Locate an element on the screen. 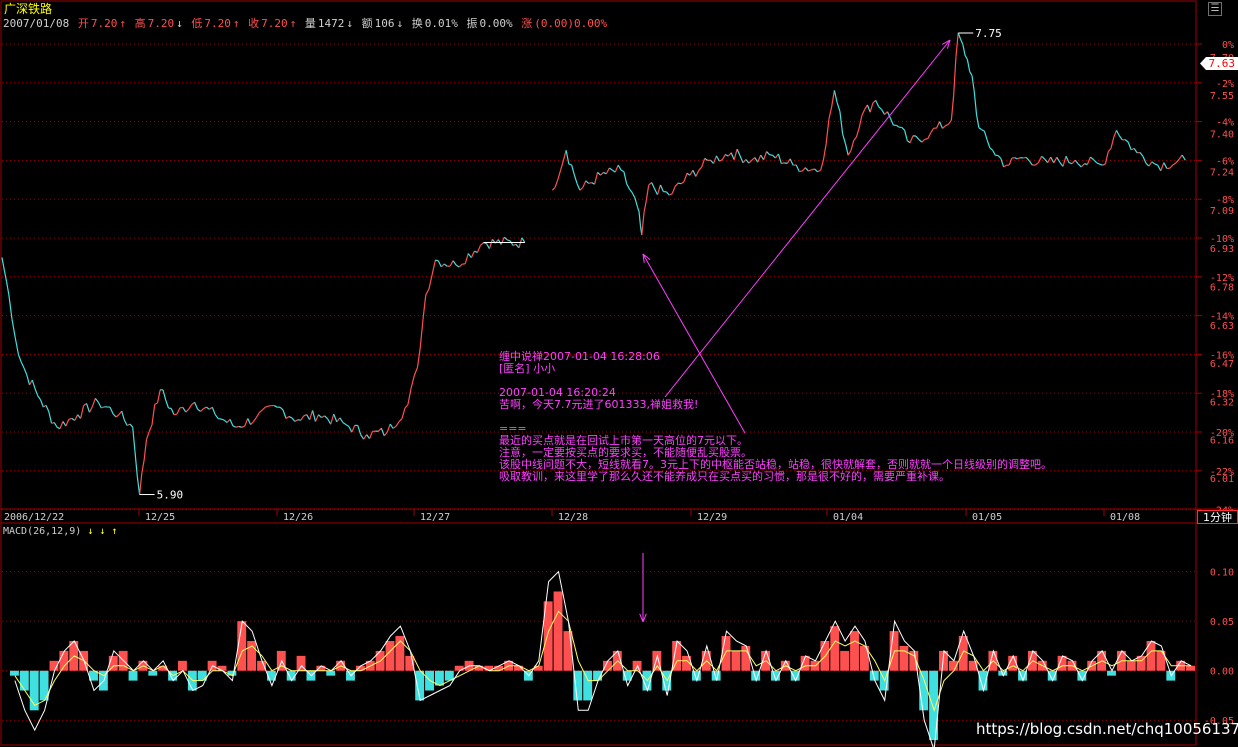 Image resolution: width=1238 pixels, height=747 pixels. volume-label: 量 is located at coordinates (310, 23).